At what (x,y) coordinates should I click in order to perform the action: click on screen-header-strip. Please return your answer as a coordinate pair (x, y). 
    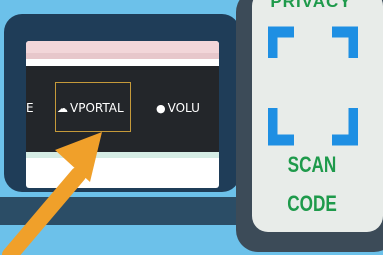
    Looking at the image, I should click on (122, 47).